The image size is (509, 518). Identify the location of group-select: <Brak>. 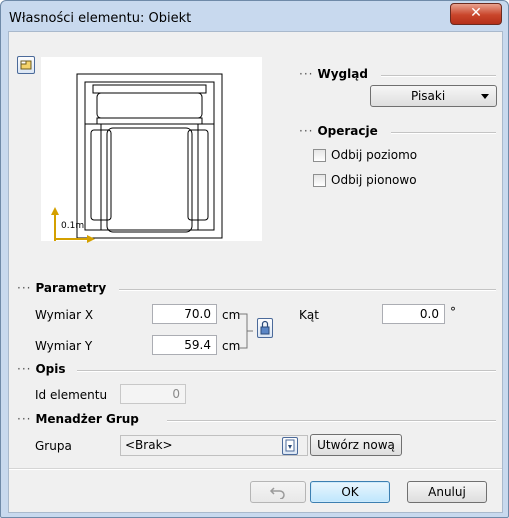
(214, 445).